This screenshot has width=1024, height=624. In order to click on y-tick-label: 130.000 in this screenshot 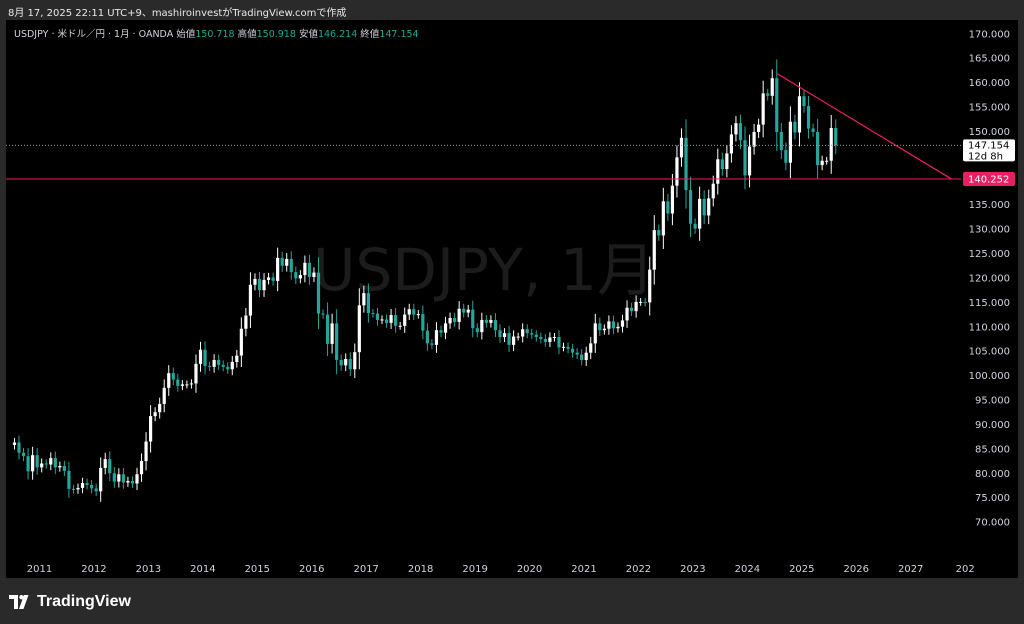, I will do `click(989, 230)`.